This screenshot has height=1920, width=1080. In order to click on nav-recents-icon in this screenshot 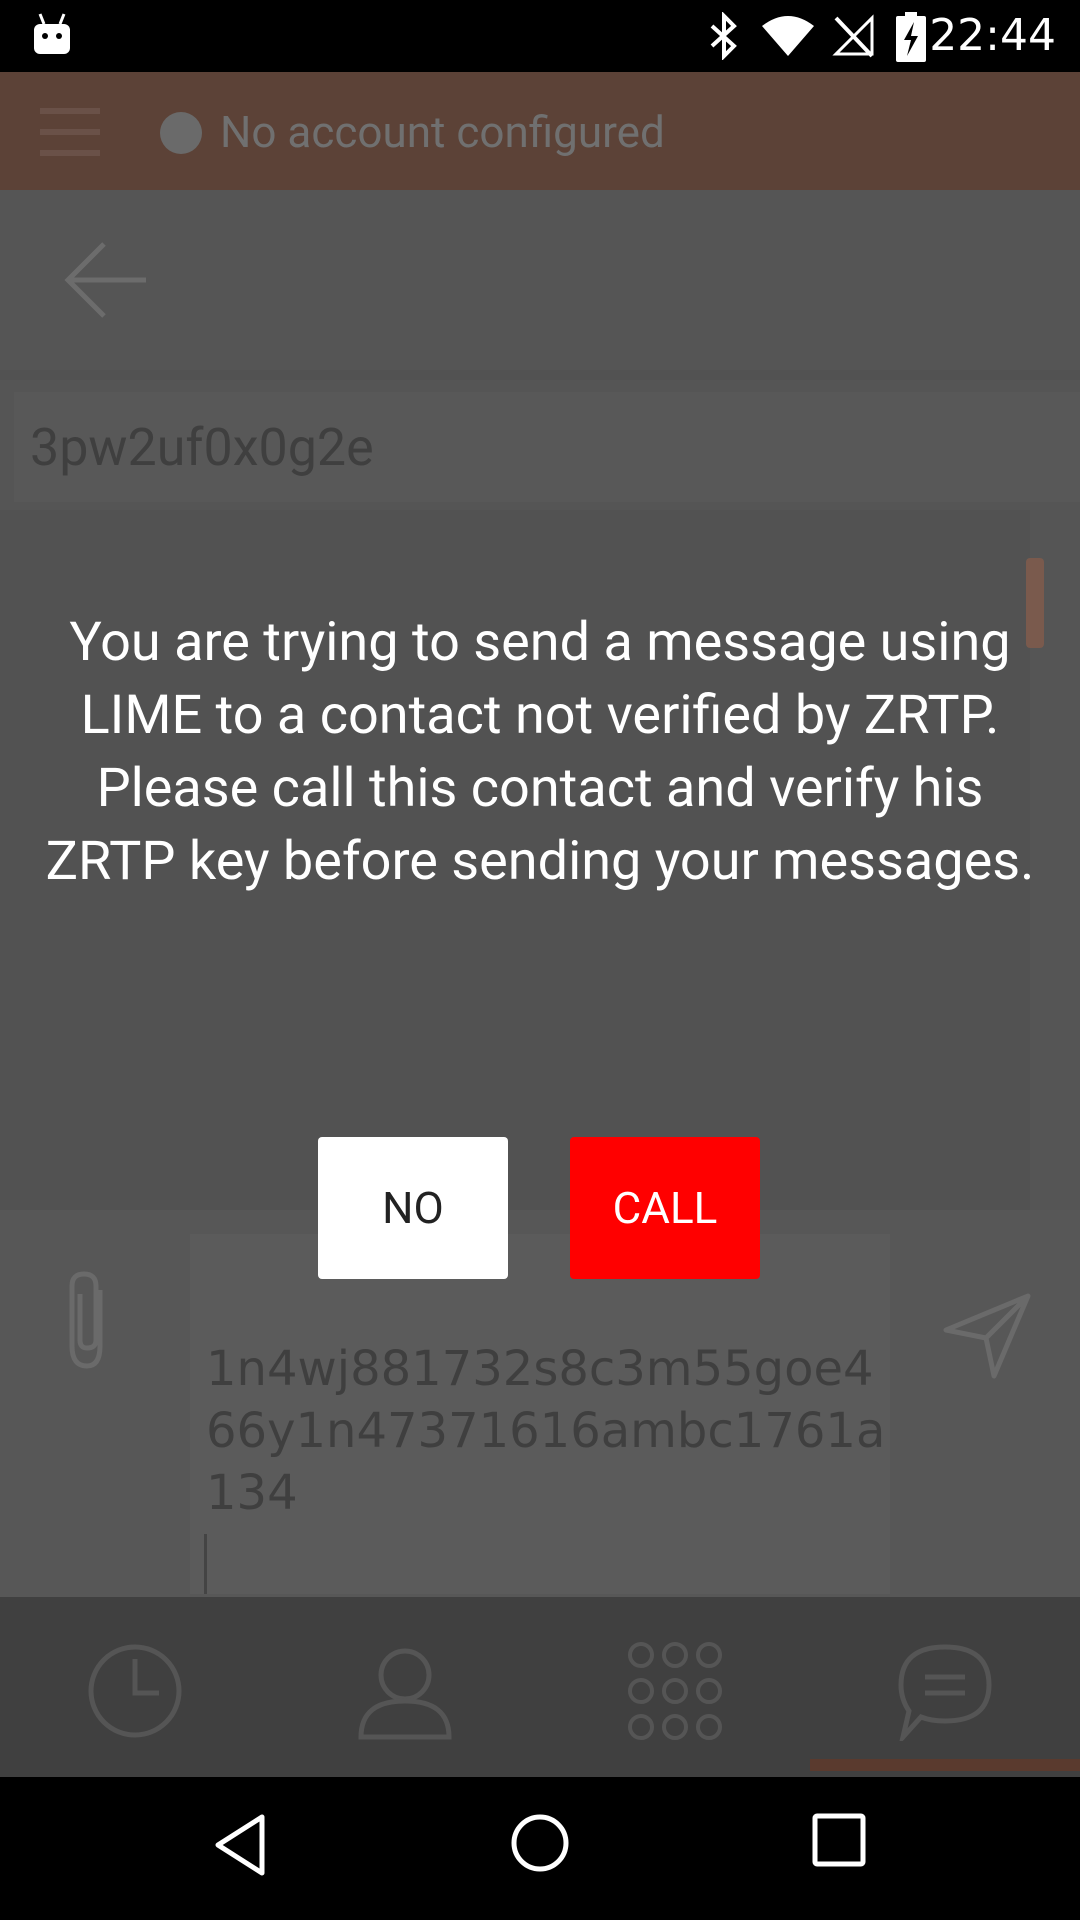, I will do `click(839, 1840)`.